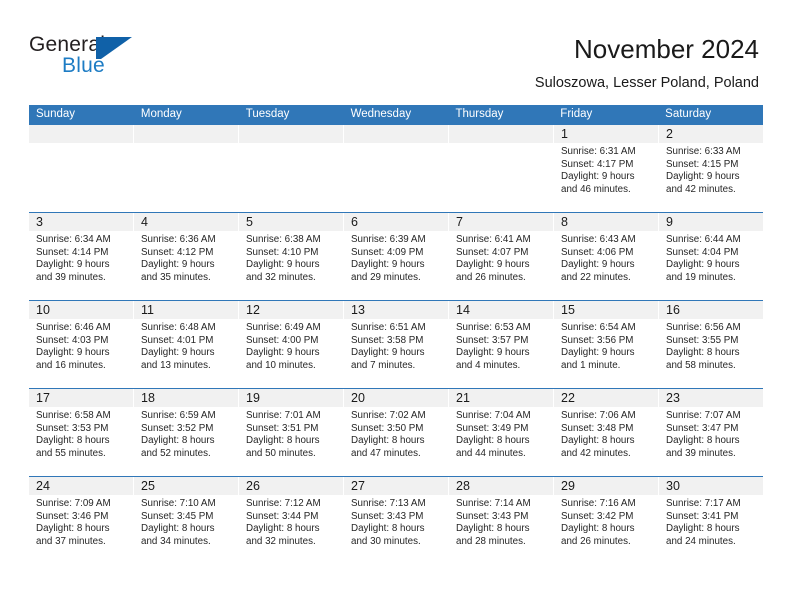 This screenshot has width=792, height=612. What do you see at coordinates (72, 252) in the screenshot?
I see `sunset-text: Sunset: 4:14 PM` at bounding box center [72, 252].